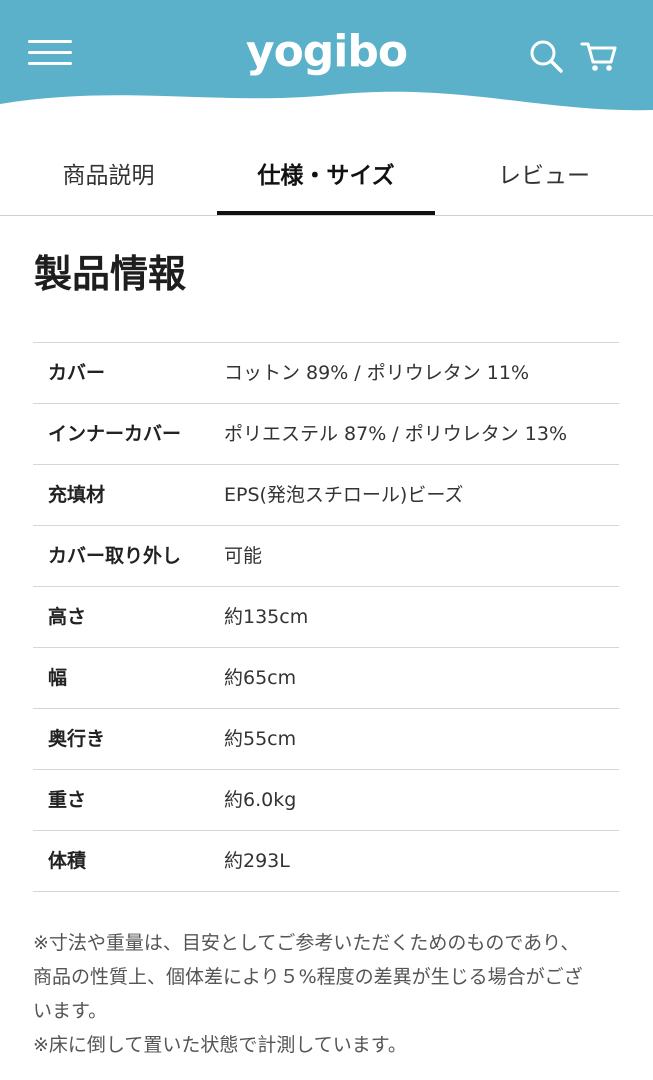 The image size is (653, 1080). I want to click on spec-label-cover-removable: カバー取り外し, so click(115, 556).